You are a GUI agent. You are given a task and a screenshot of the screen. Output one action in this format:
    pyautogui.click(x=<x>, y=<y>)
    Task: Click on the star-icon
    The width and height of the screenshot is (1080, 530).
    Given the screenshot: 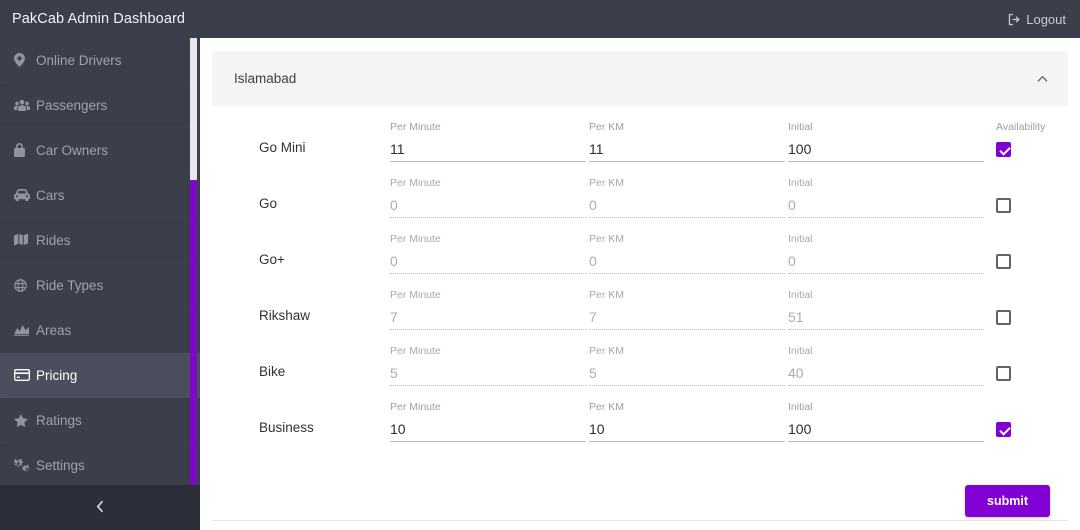 What is the action you would take?
    pyautogui.click(x=25, y=420)
    